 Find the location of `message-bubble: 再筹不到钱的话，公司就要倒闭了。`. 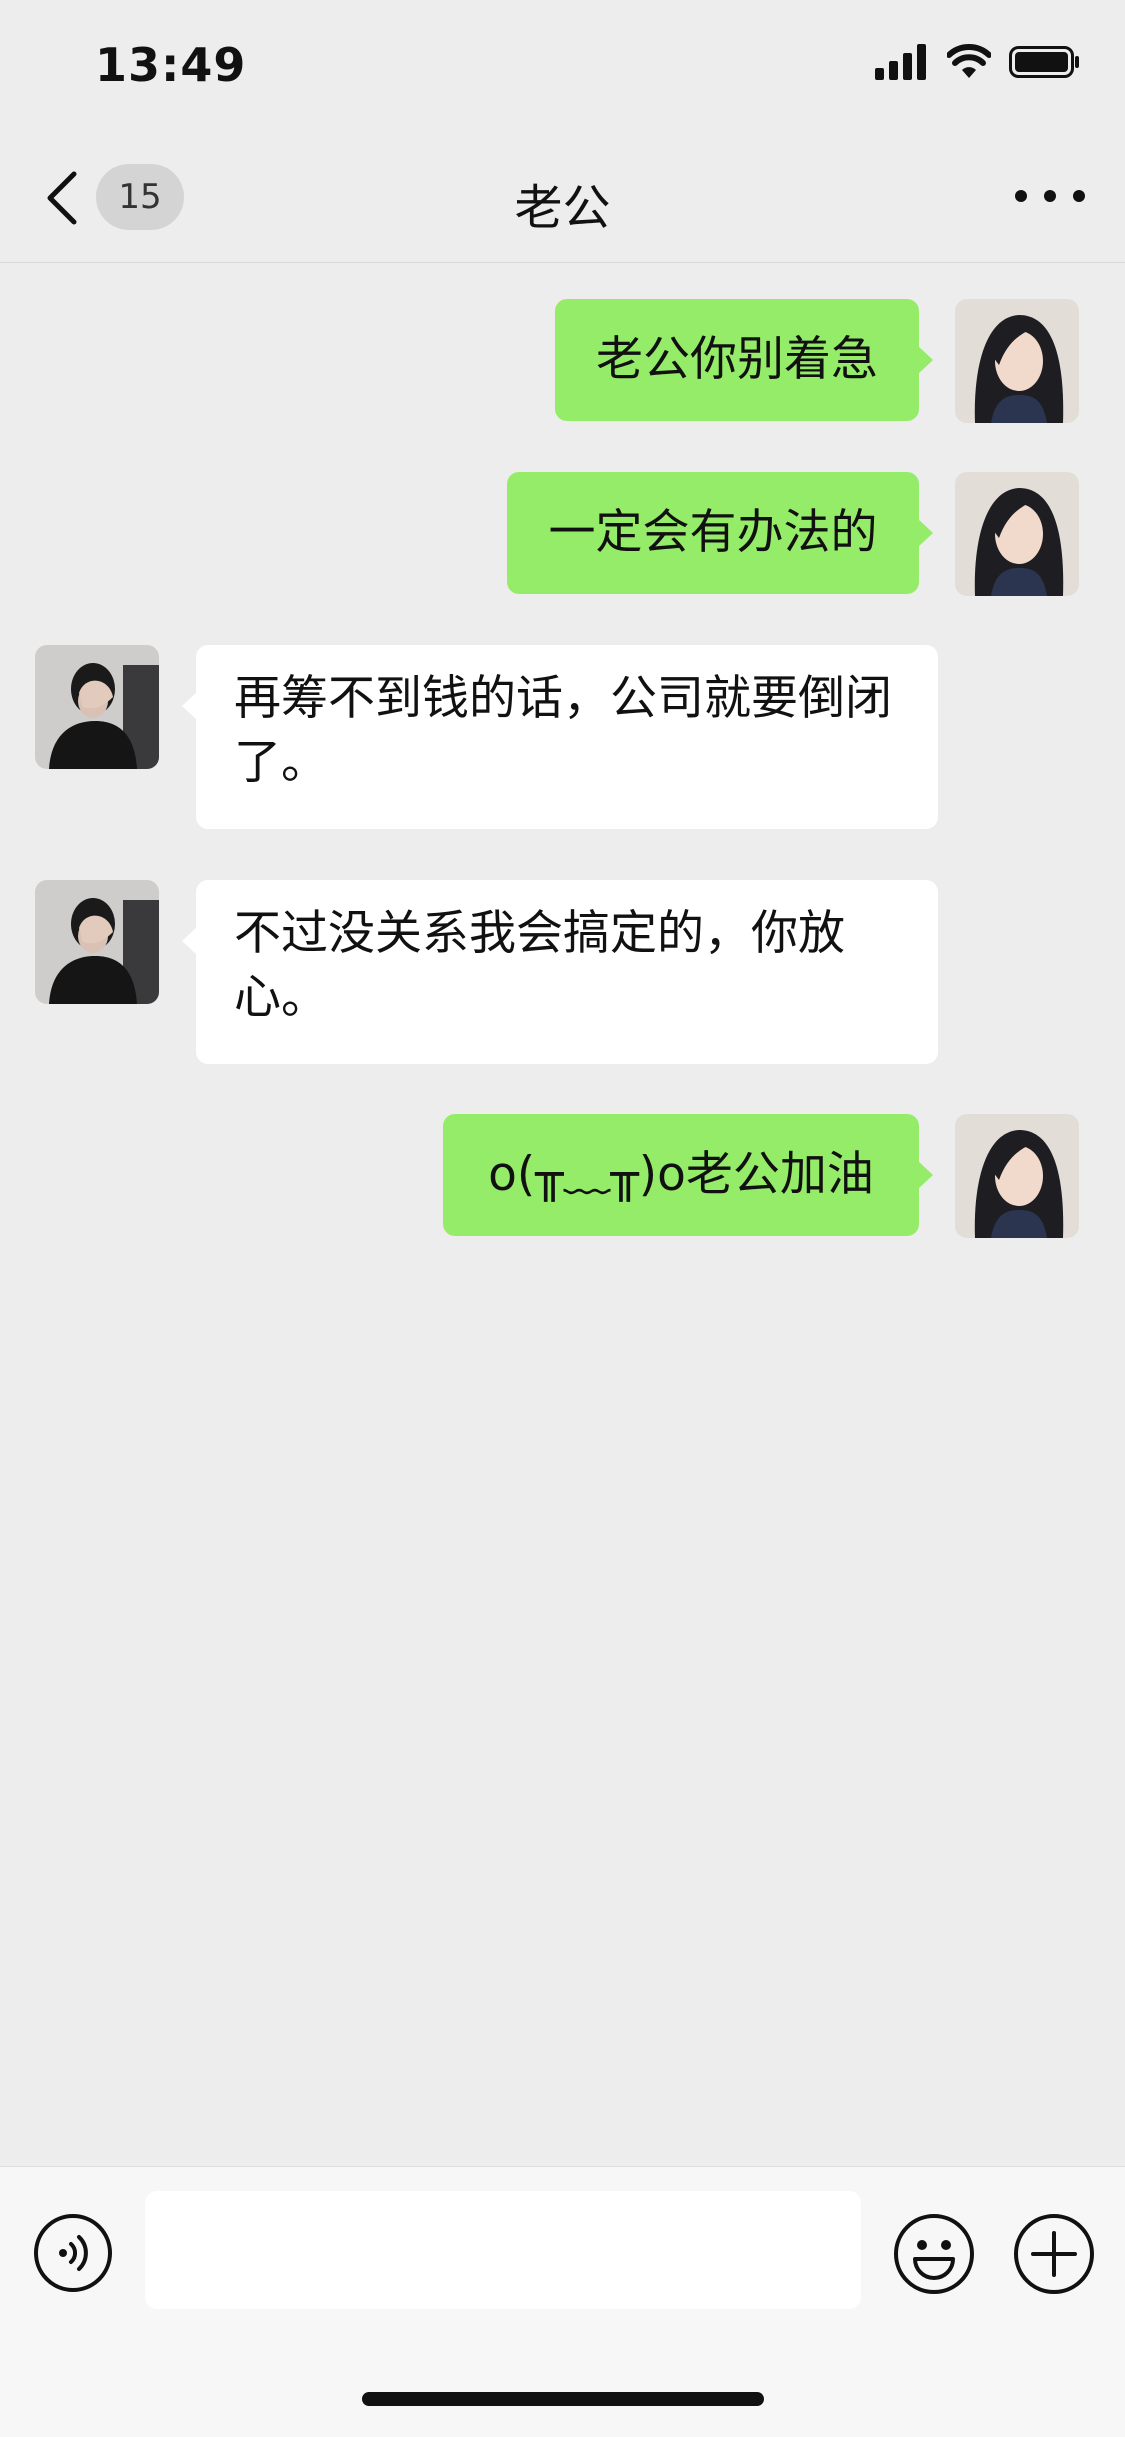

message-bubble: 再筹不到钱的话，公司就要倒闭了。 is located at coordinates (560, 737).